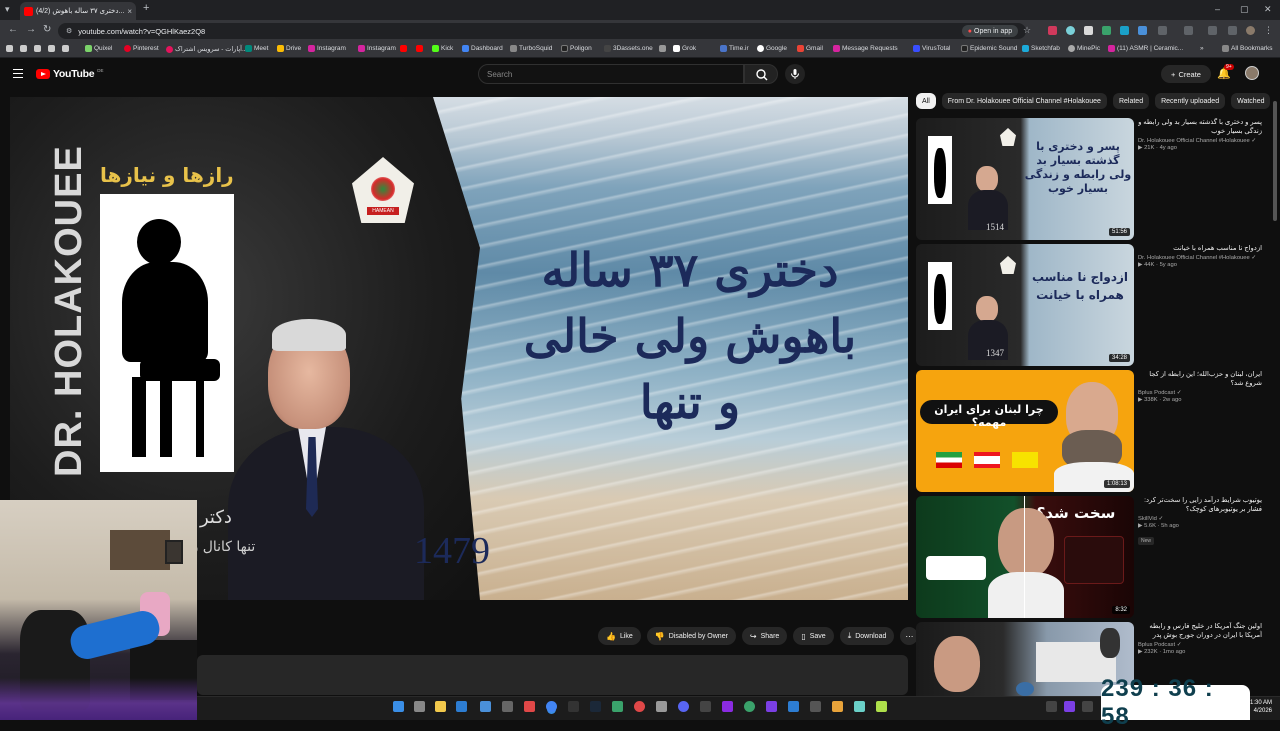 This screenshot has width=1280, height=731. I want to click on recommendation-thumbnail: سخت شد؟ 8:32, so click(1025, 557).